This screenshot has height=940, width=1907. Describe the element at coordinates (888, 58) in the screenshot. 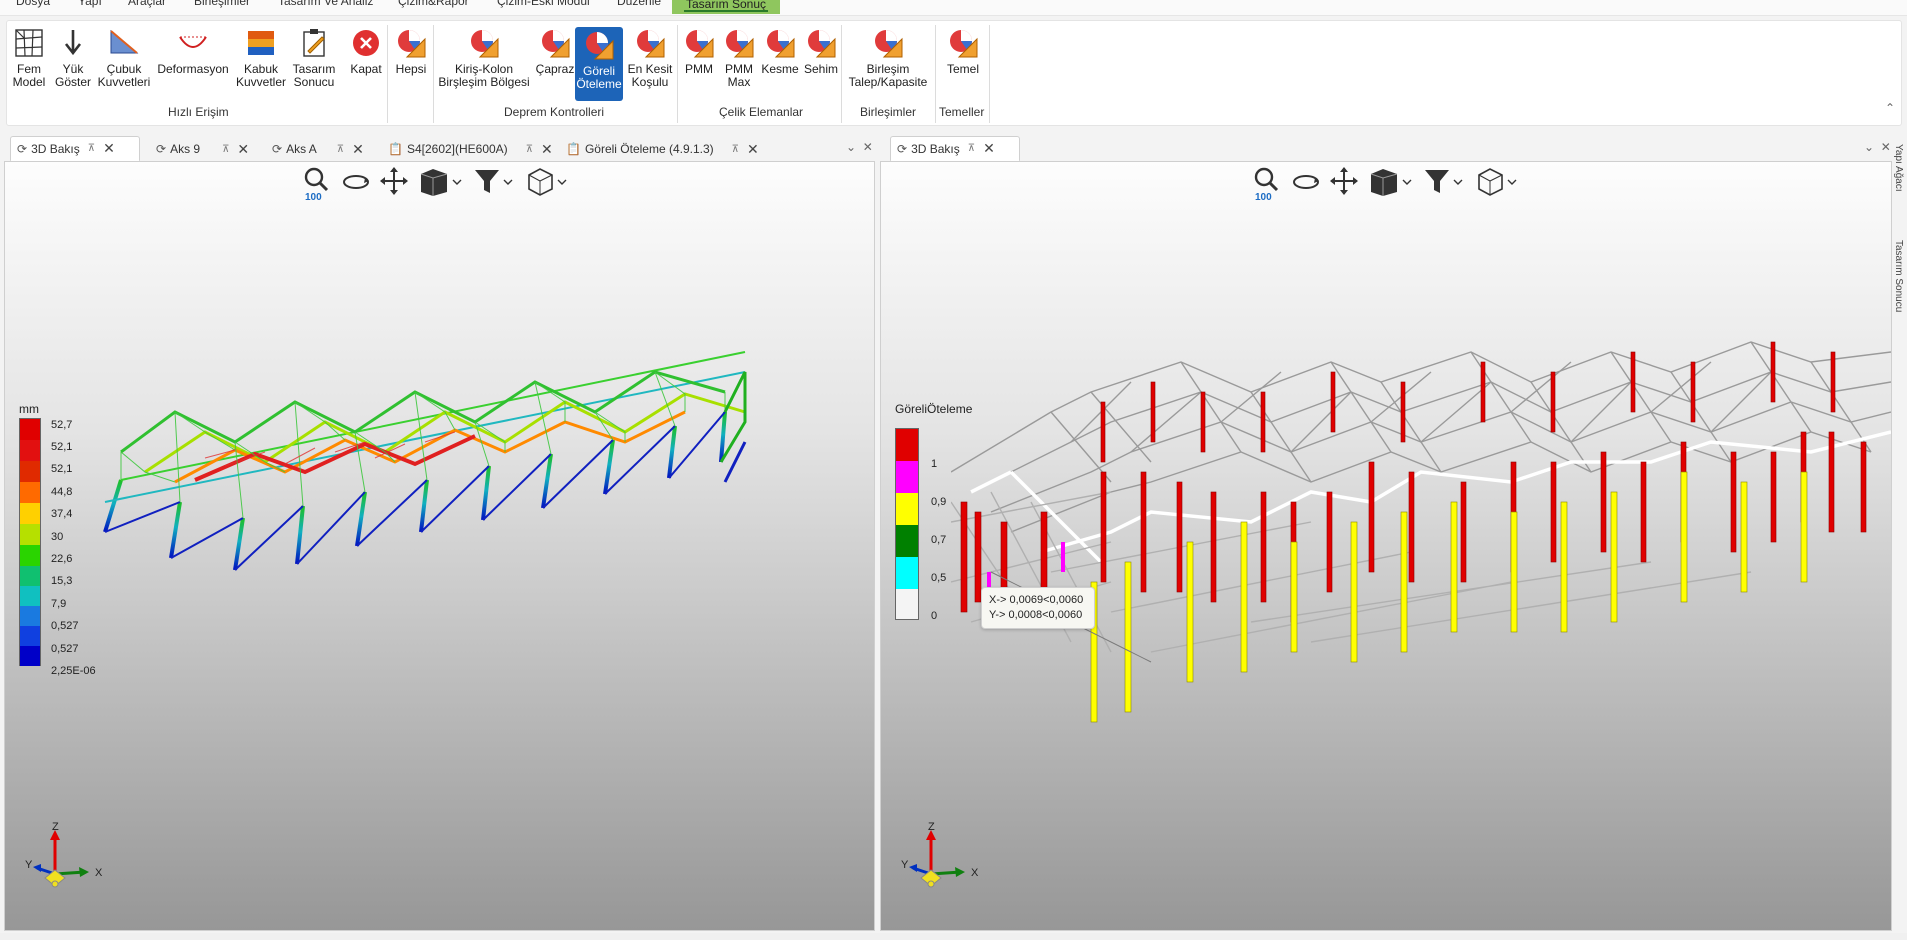

I see `birlesim-button: Birleşim Talep/Kapasite` at that location.